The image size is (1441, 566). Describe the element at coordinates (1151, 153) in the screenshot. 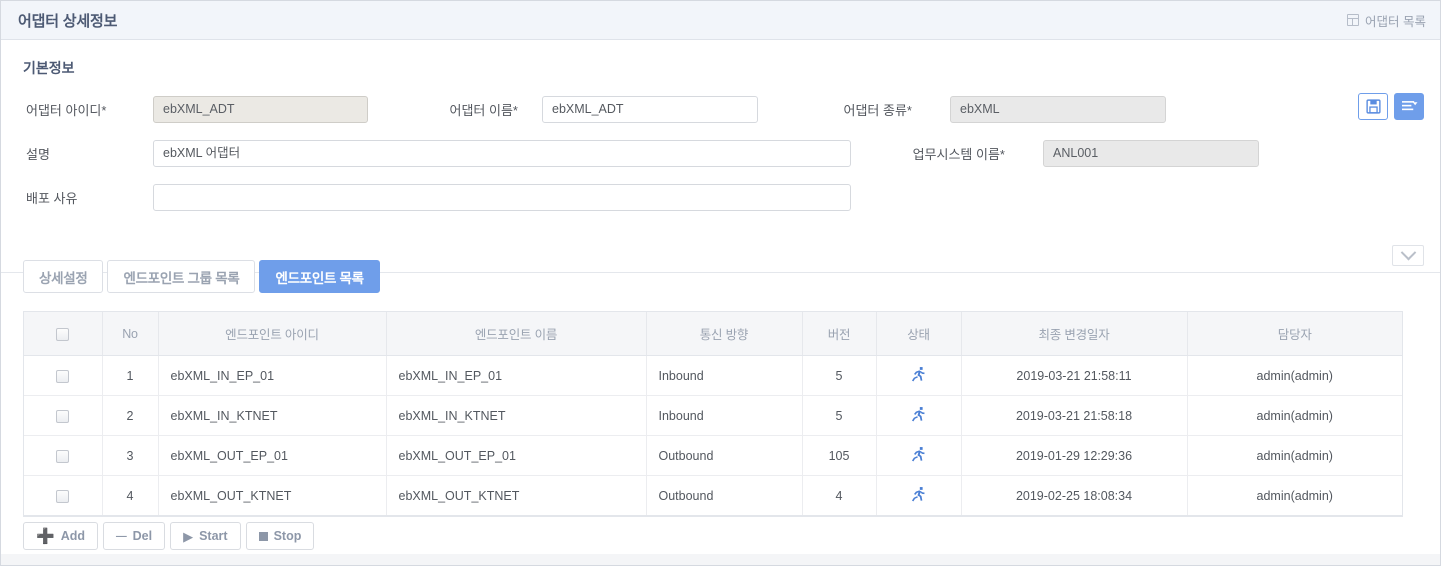

I see `system-name-field: ANL001` at that location.